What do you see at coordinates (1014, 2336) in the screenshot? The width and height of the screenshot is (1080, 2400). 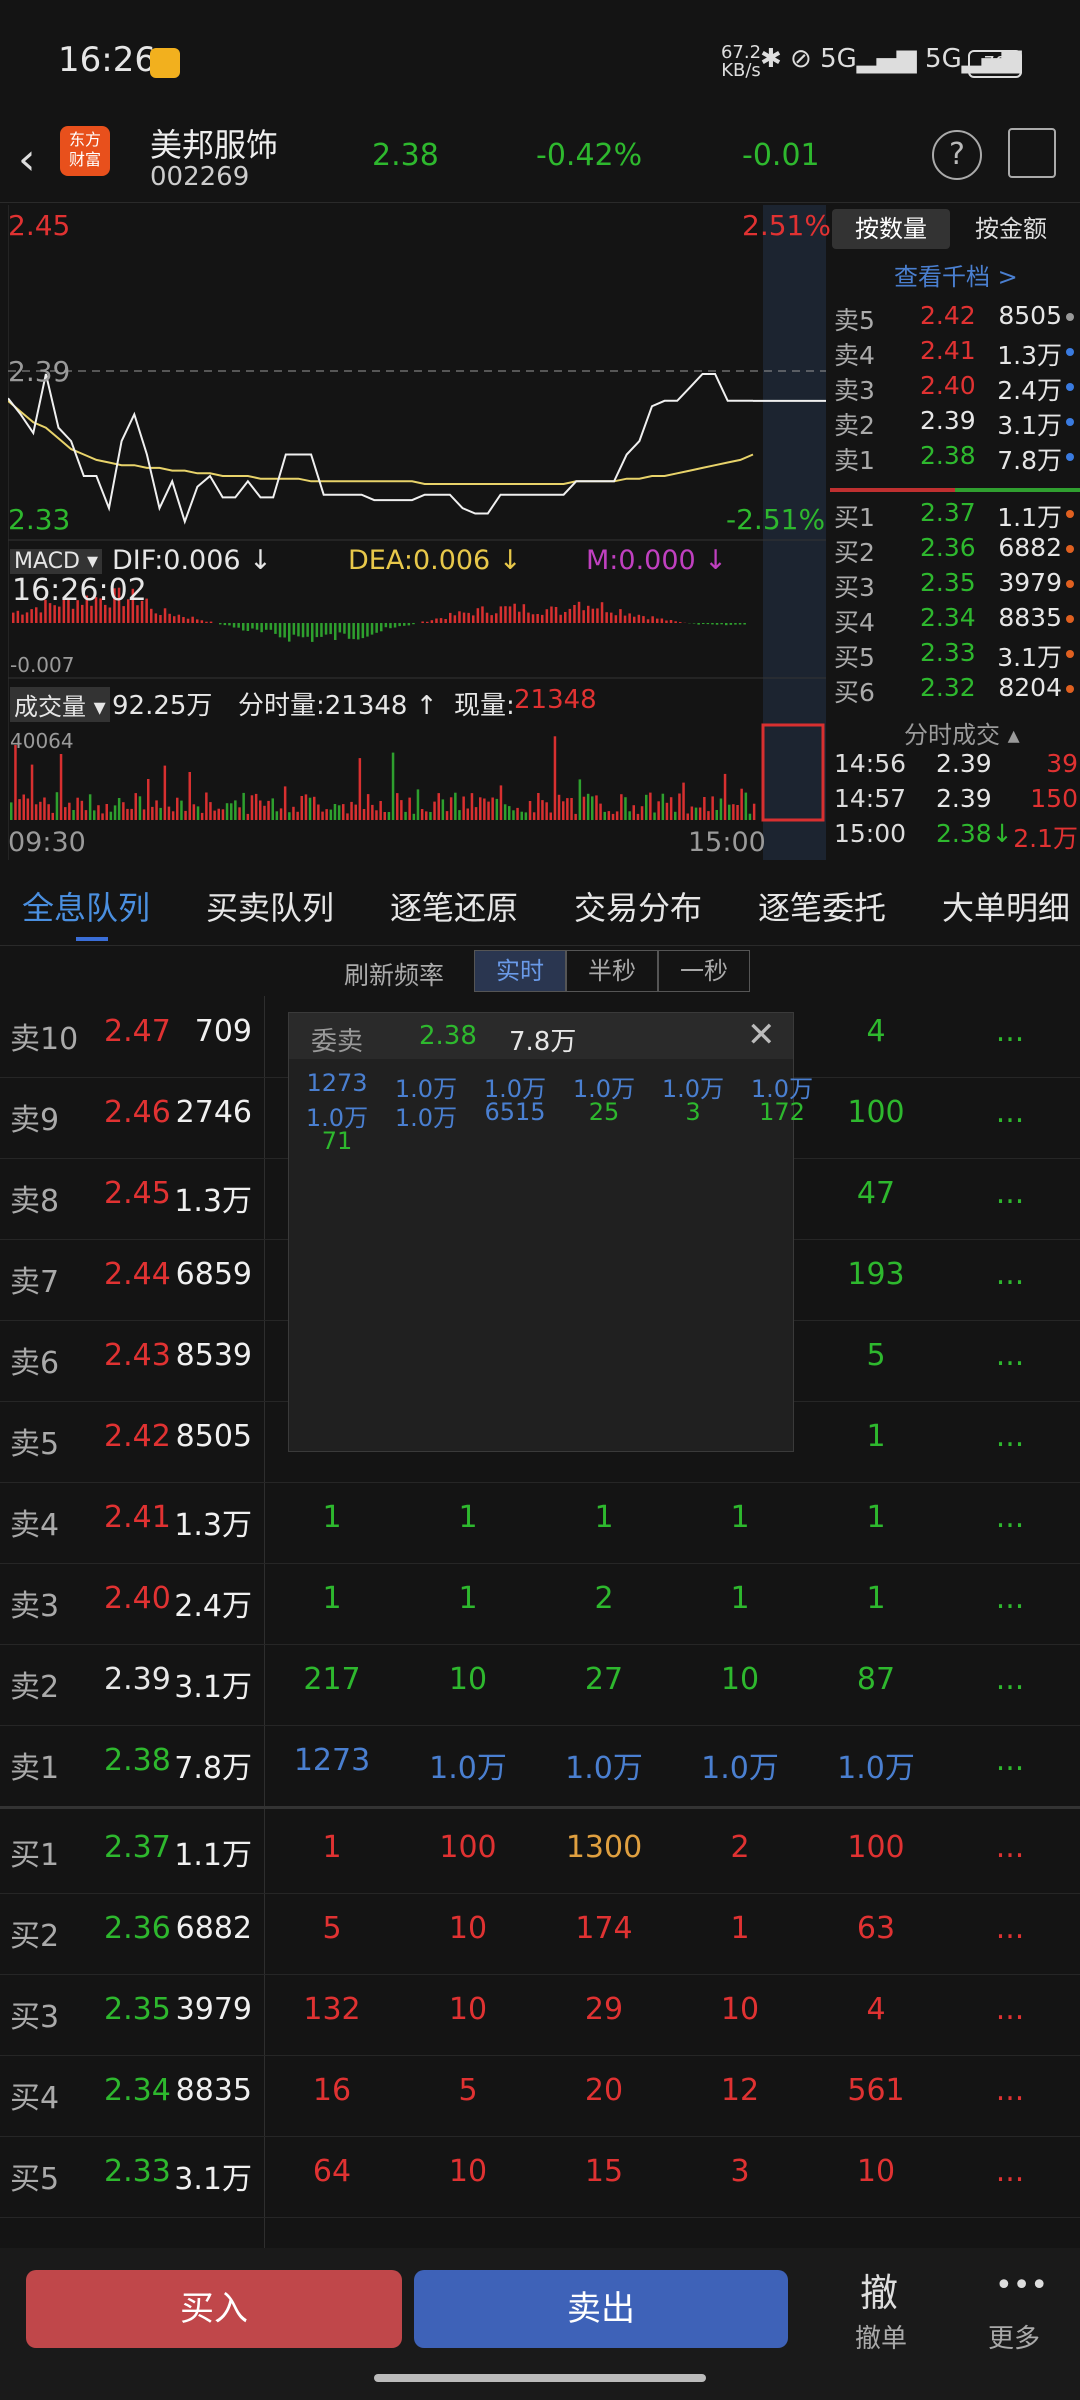 I see `more-label: 更多` at bounding box center [1014, 2336].